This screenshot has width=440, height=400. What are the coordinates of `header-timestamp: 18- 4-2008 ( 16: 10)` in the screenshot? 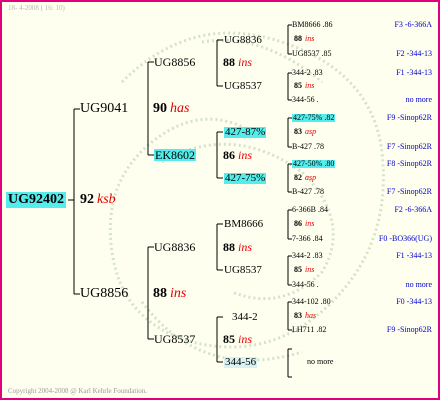 It's located at (36, 8).